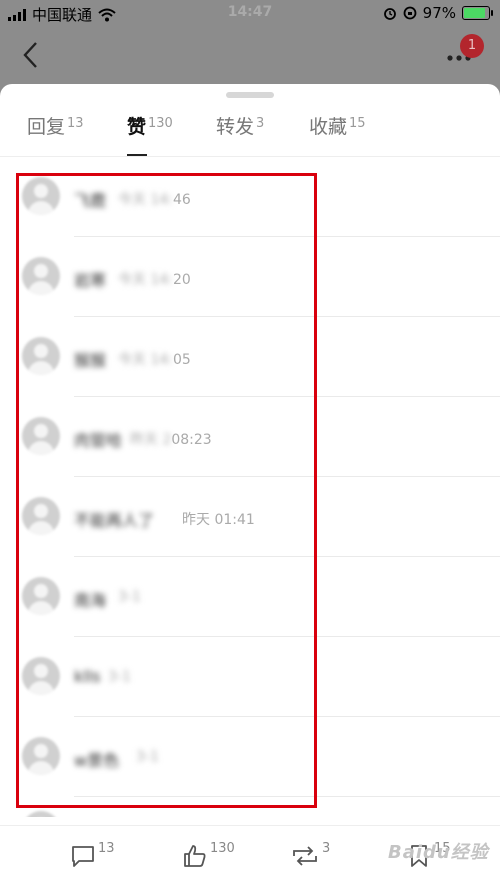  Describe the element at coordinates (235, 127) in the screenshot. I see `tab-reposts-label: 转发` at that location.